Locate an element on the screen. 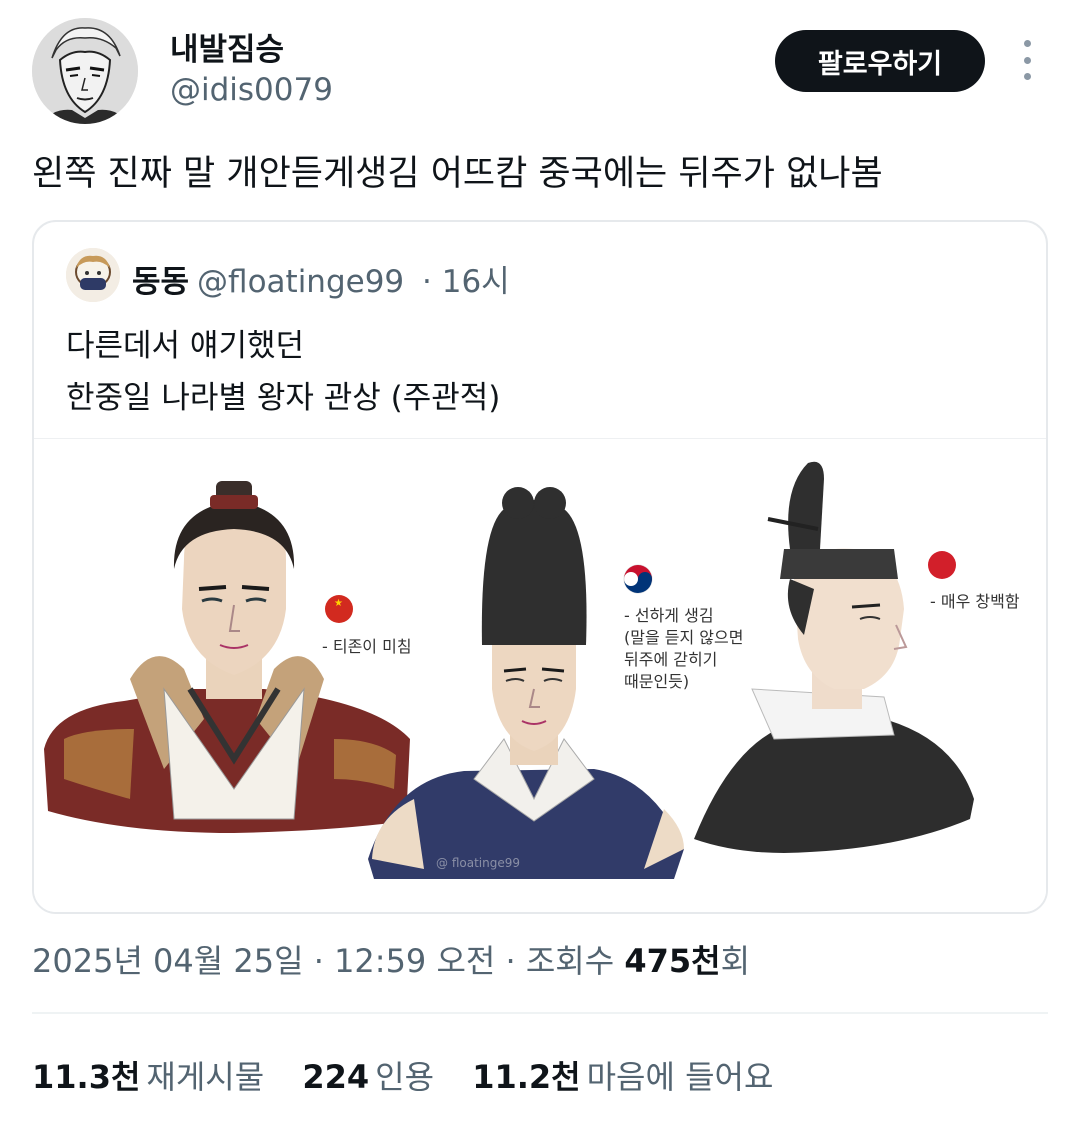  quoted-tweet-time: · 16시 is located at coordinates (466, 282).